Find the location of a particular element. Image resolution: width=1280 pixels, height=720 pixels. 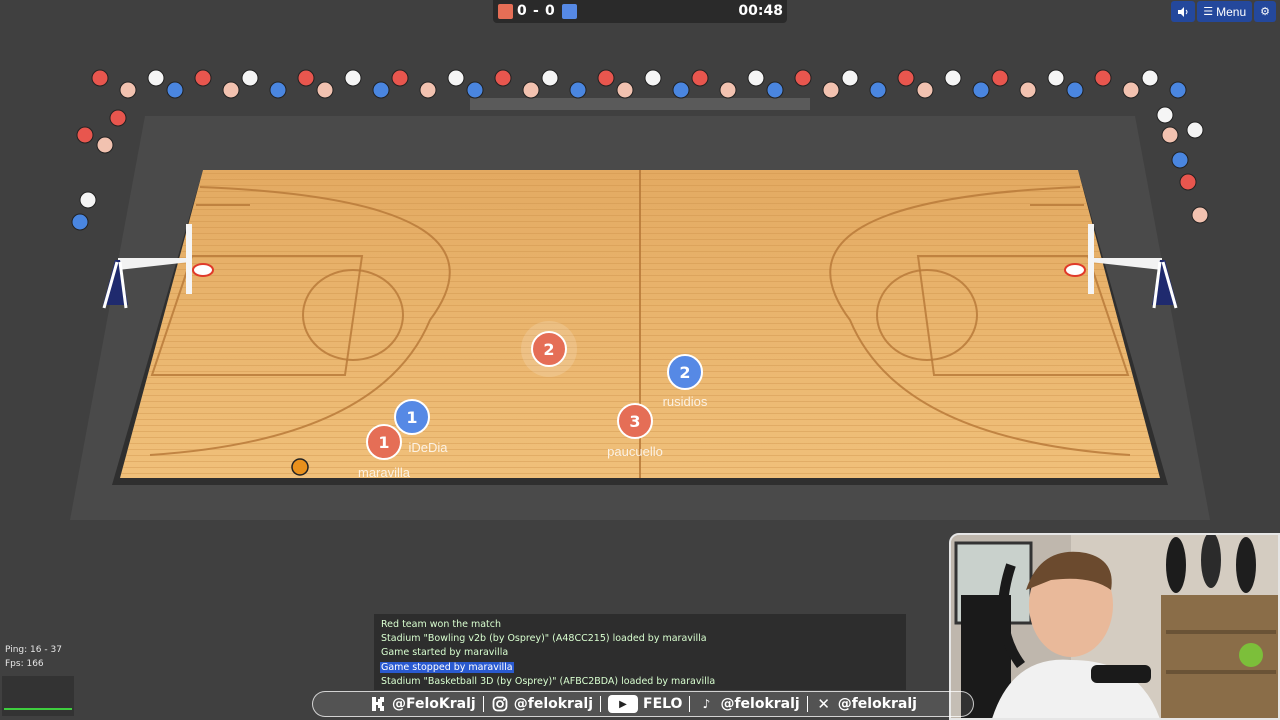

speaker-icon is located at coordinates (1183, 11).